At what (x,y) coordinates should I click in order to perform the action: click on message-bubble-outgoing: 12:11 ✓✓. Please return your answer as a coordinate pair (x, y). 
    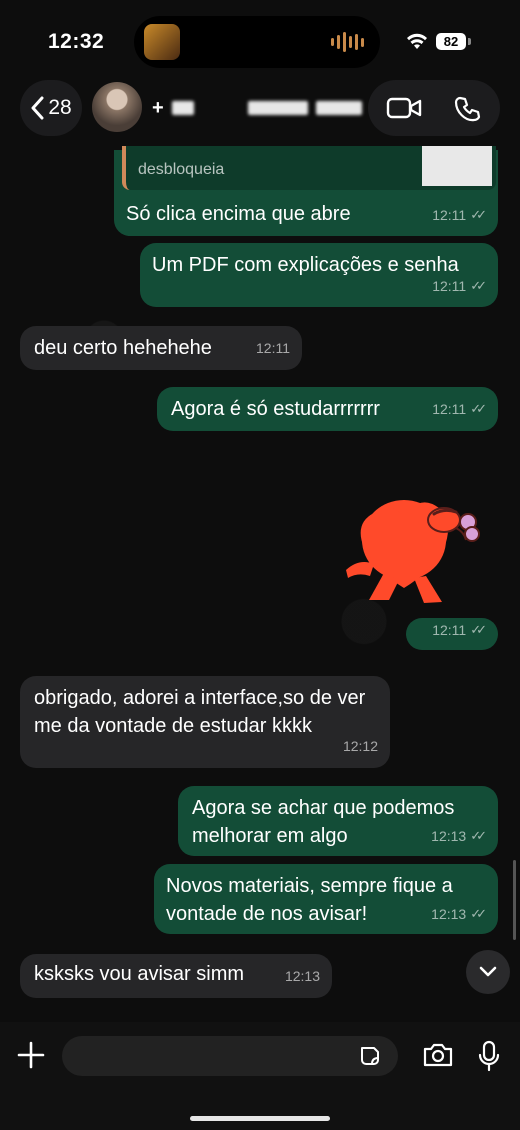
    Looking at the image, I should click on (452, 634).